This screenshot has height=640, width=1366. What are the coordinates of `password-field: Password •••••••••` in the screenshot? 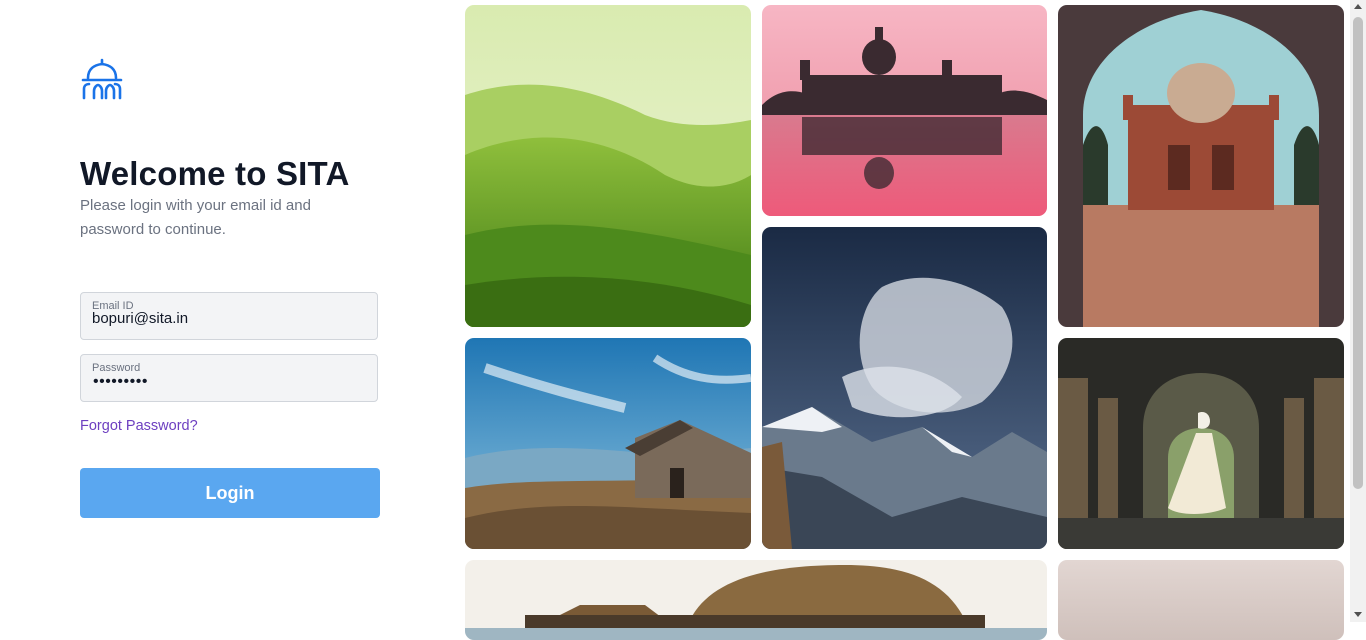 It's located at (229, 378).